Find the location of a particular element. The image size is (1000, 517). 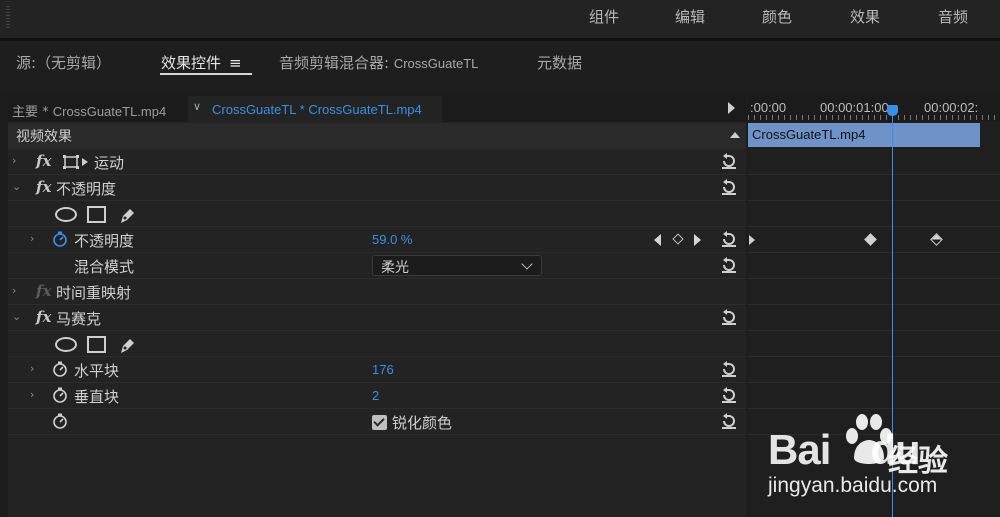

time-label: 00:00:01:00 is located at coordinates (854, 107).